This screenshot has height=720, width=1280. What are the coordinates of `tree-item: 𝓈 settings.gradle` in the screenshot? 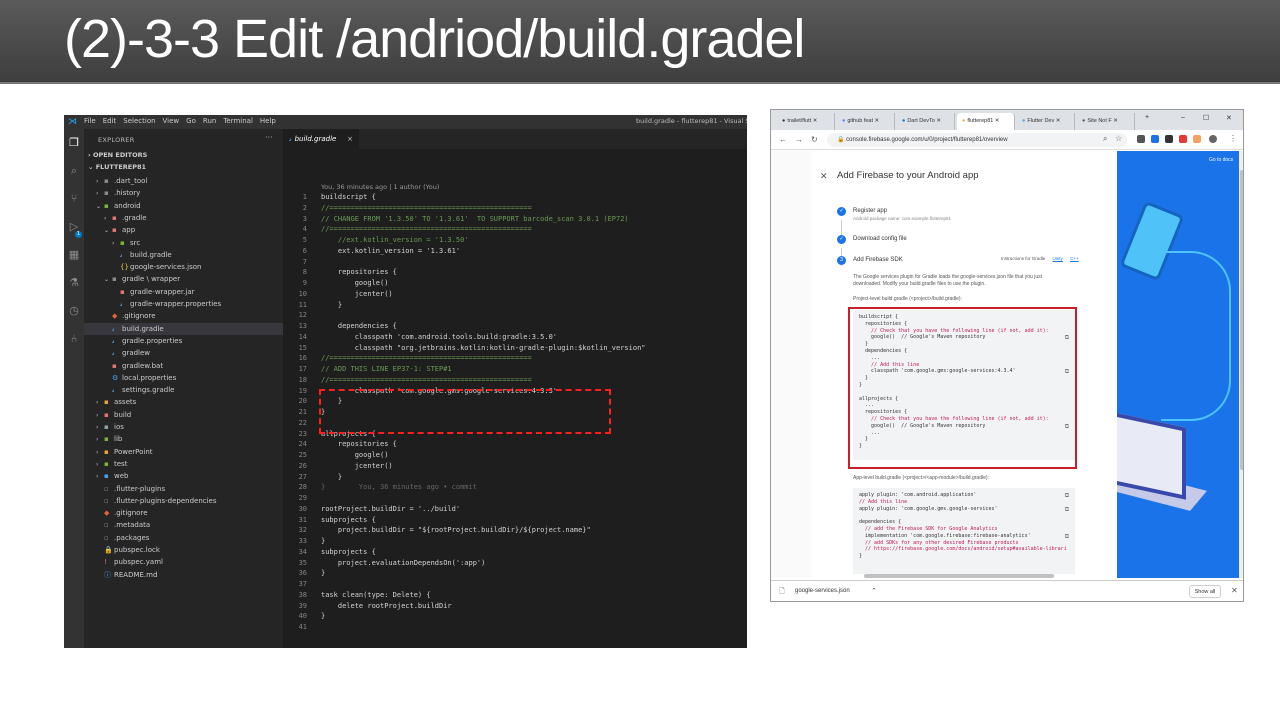 It's located at (183, 390).